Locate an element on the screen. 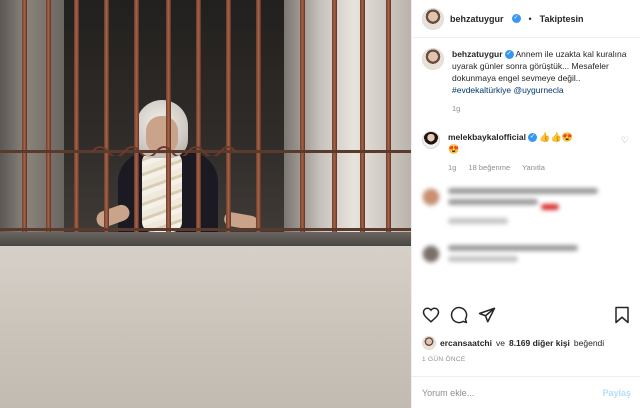  comment-icon is located at coordinates (459, 315).